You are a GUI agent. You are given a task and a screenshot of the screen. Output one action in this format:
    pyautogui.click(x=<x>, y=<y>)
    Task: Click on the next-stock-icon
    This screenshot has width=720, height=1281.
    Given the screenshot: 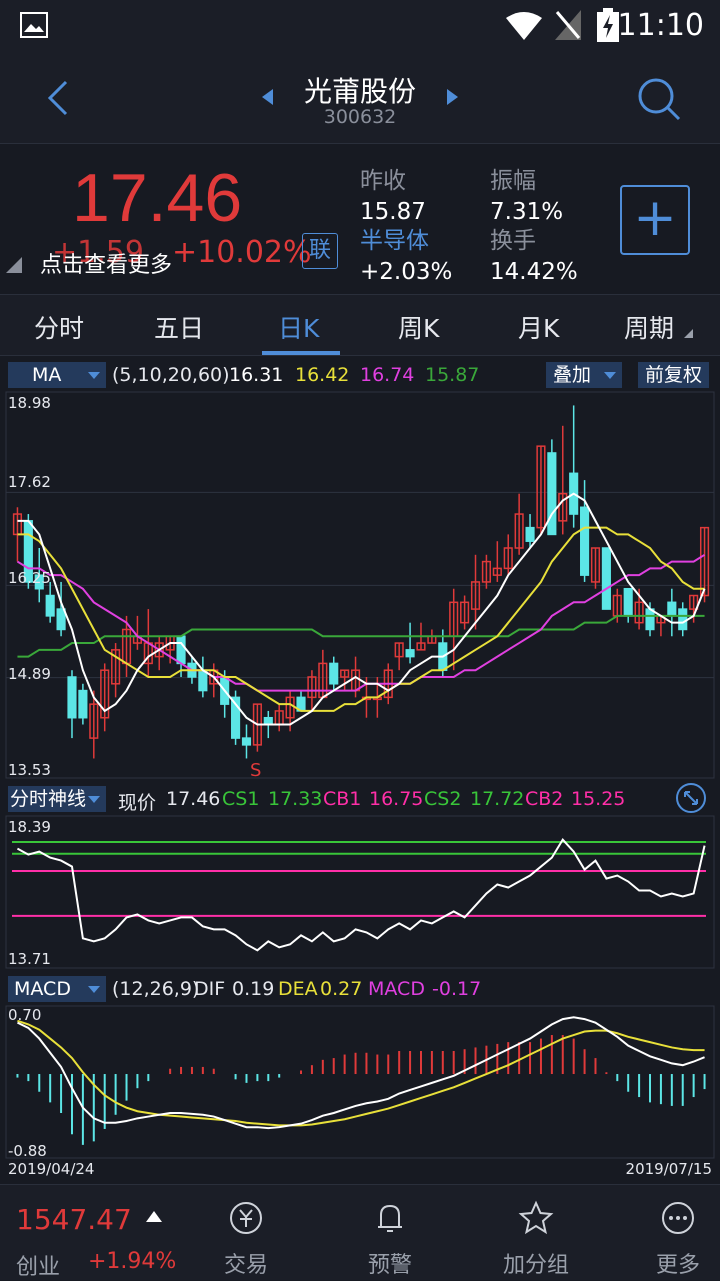 What is the action you would take?
    pyautogui.click(x=452, y=97)
    